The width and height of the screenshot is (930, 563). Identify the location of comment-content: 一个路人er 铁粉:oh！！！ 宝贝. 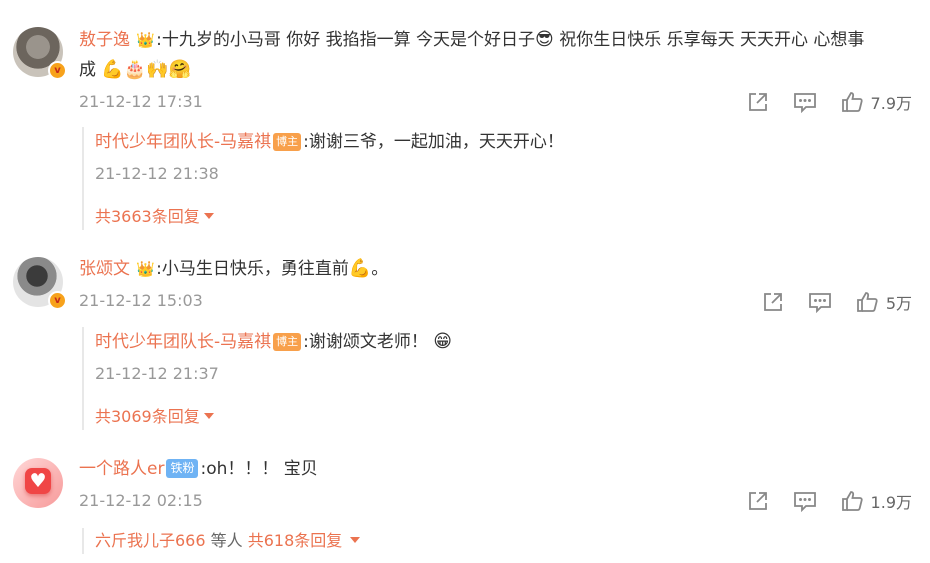
(495, 469).